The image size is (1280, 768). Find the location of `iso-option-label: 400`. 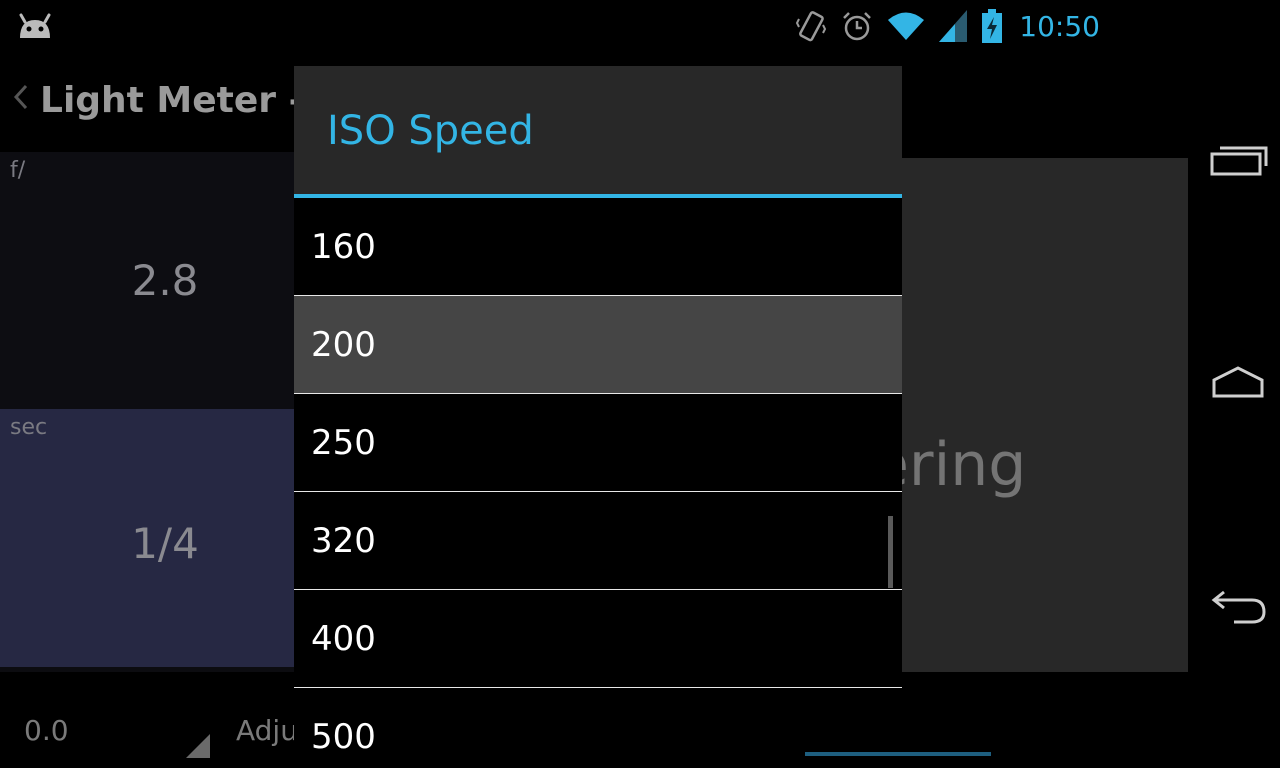

iso-option-label: 400 is located at coordinates (343, 638).